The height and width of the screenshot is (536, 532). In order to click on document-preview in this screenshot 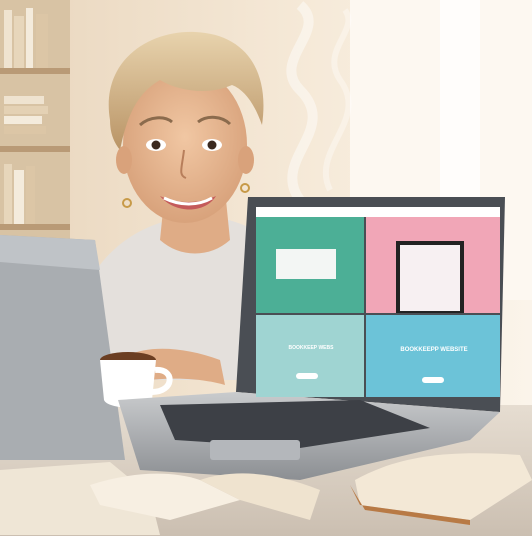, I will do `click(306, 264)`.